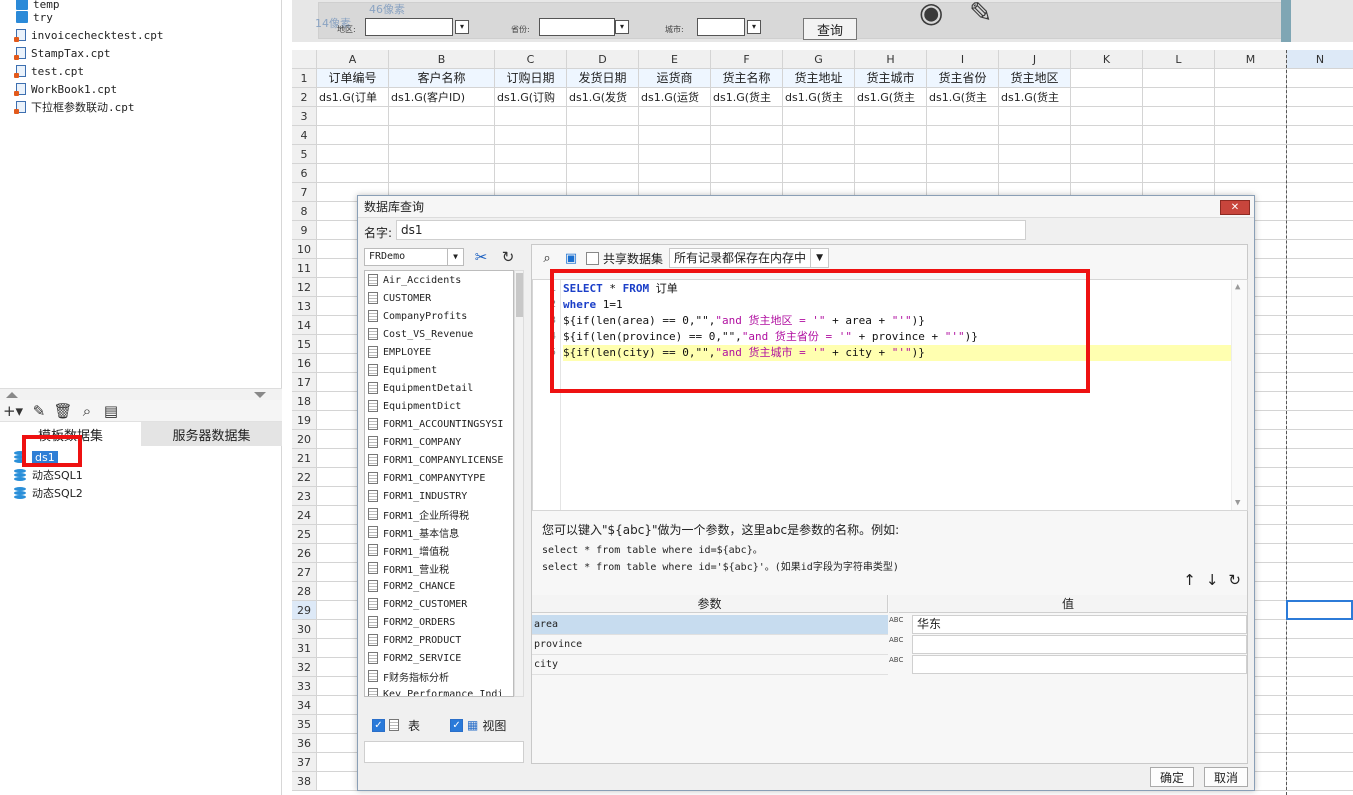  I want to click on row-header: 7, so click(304, 192).